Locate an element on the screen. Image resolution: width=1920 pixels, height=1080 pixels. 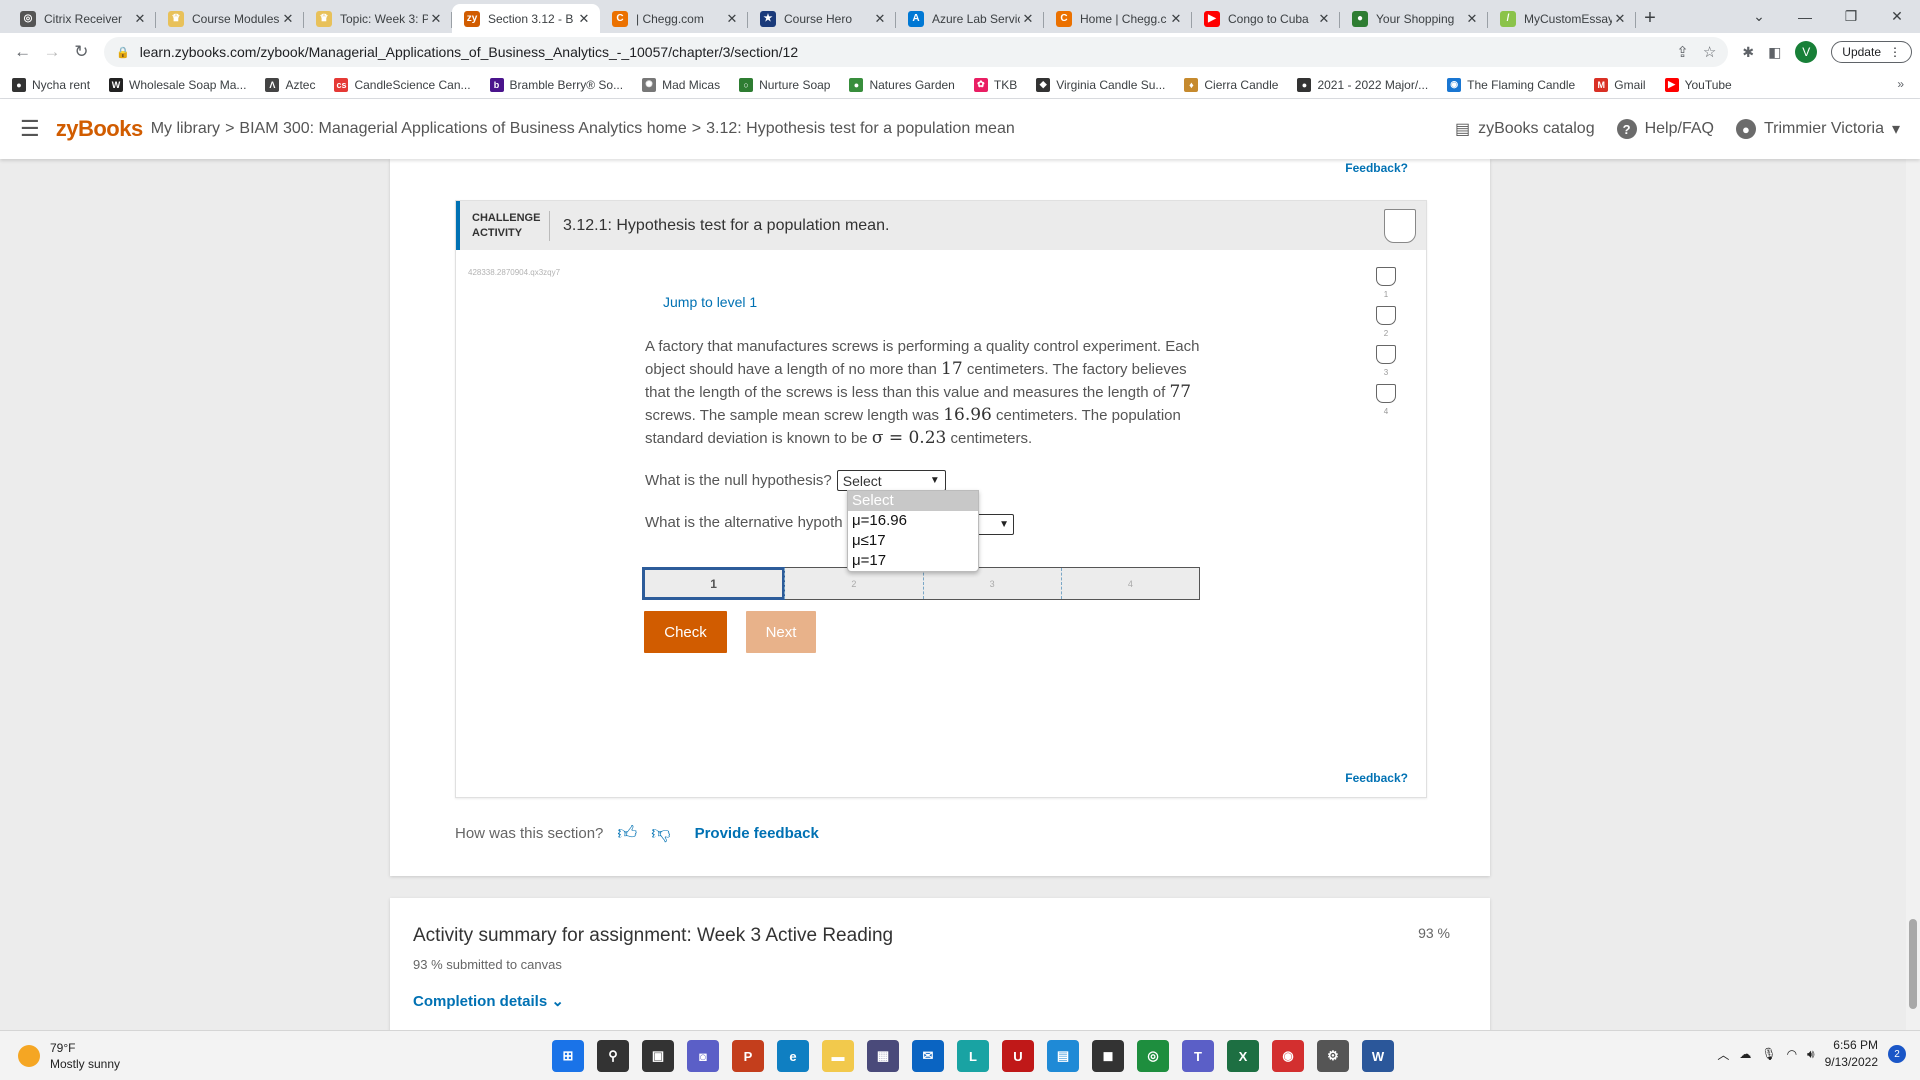
chrome-icon: ◎ is located at coordinates (1153, 1056).